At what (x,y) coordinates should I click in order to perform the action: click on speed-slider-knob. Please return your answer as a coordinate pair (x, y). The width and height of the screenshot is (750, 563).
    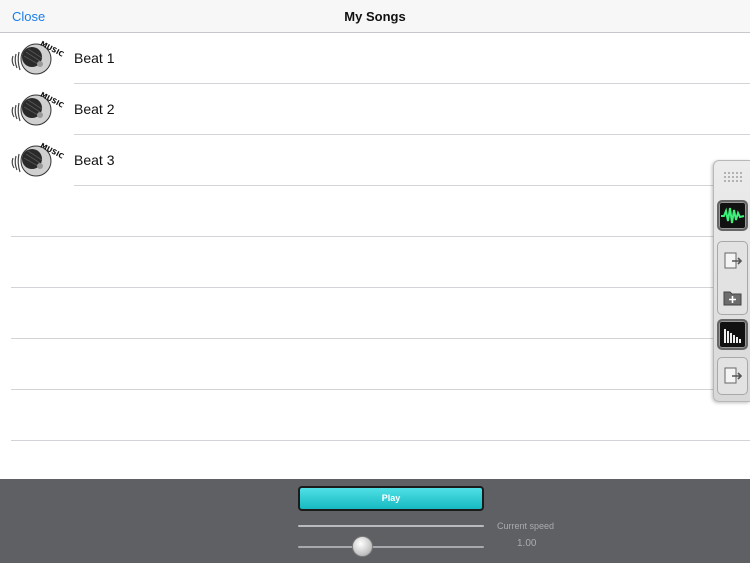
    Looking at the image, I should click on (362, 546).